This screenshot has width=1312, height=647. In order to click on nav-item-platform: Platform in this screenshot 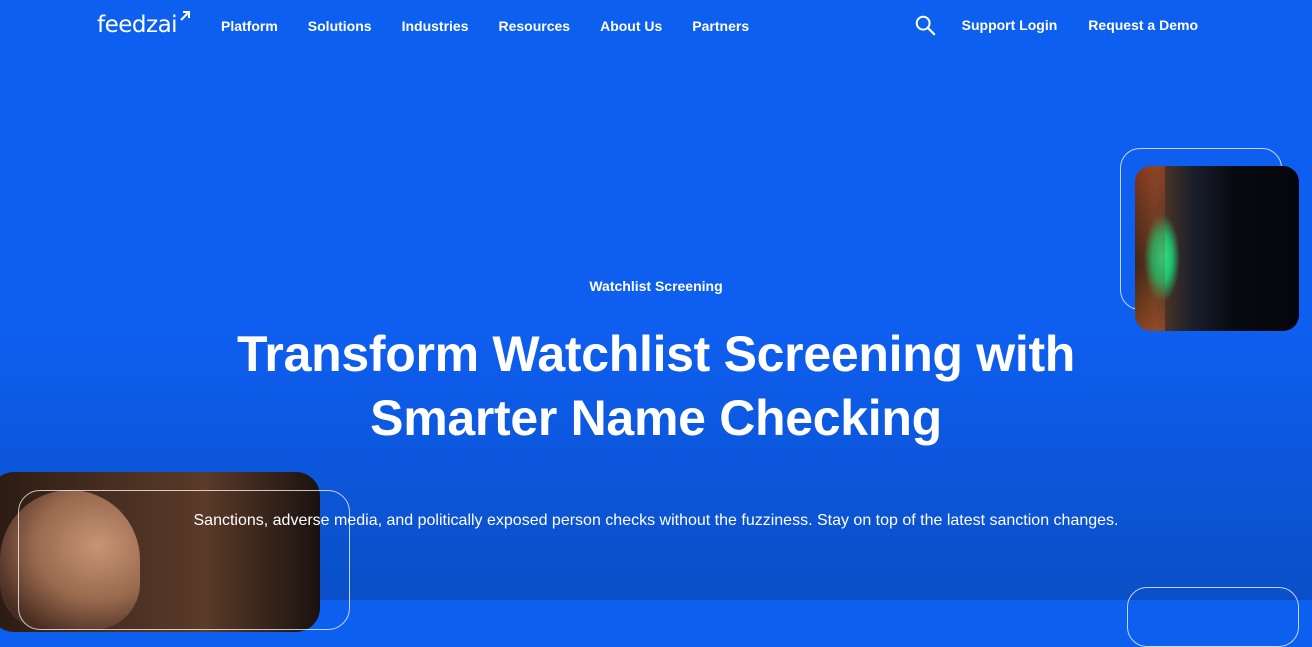, I will do `click(249, 26)`.